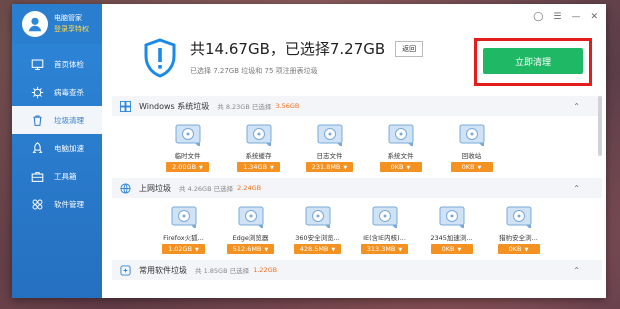 The image size is (620, 309). I want to click on junk-item: IE(含IE内核)... 313.3MB ▼, so click(384, 229).